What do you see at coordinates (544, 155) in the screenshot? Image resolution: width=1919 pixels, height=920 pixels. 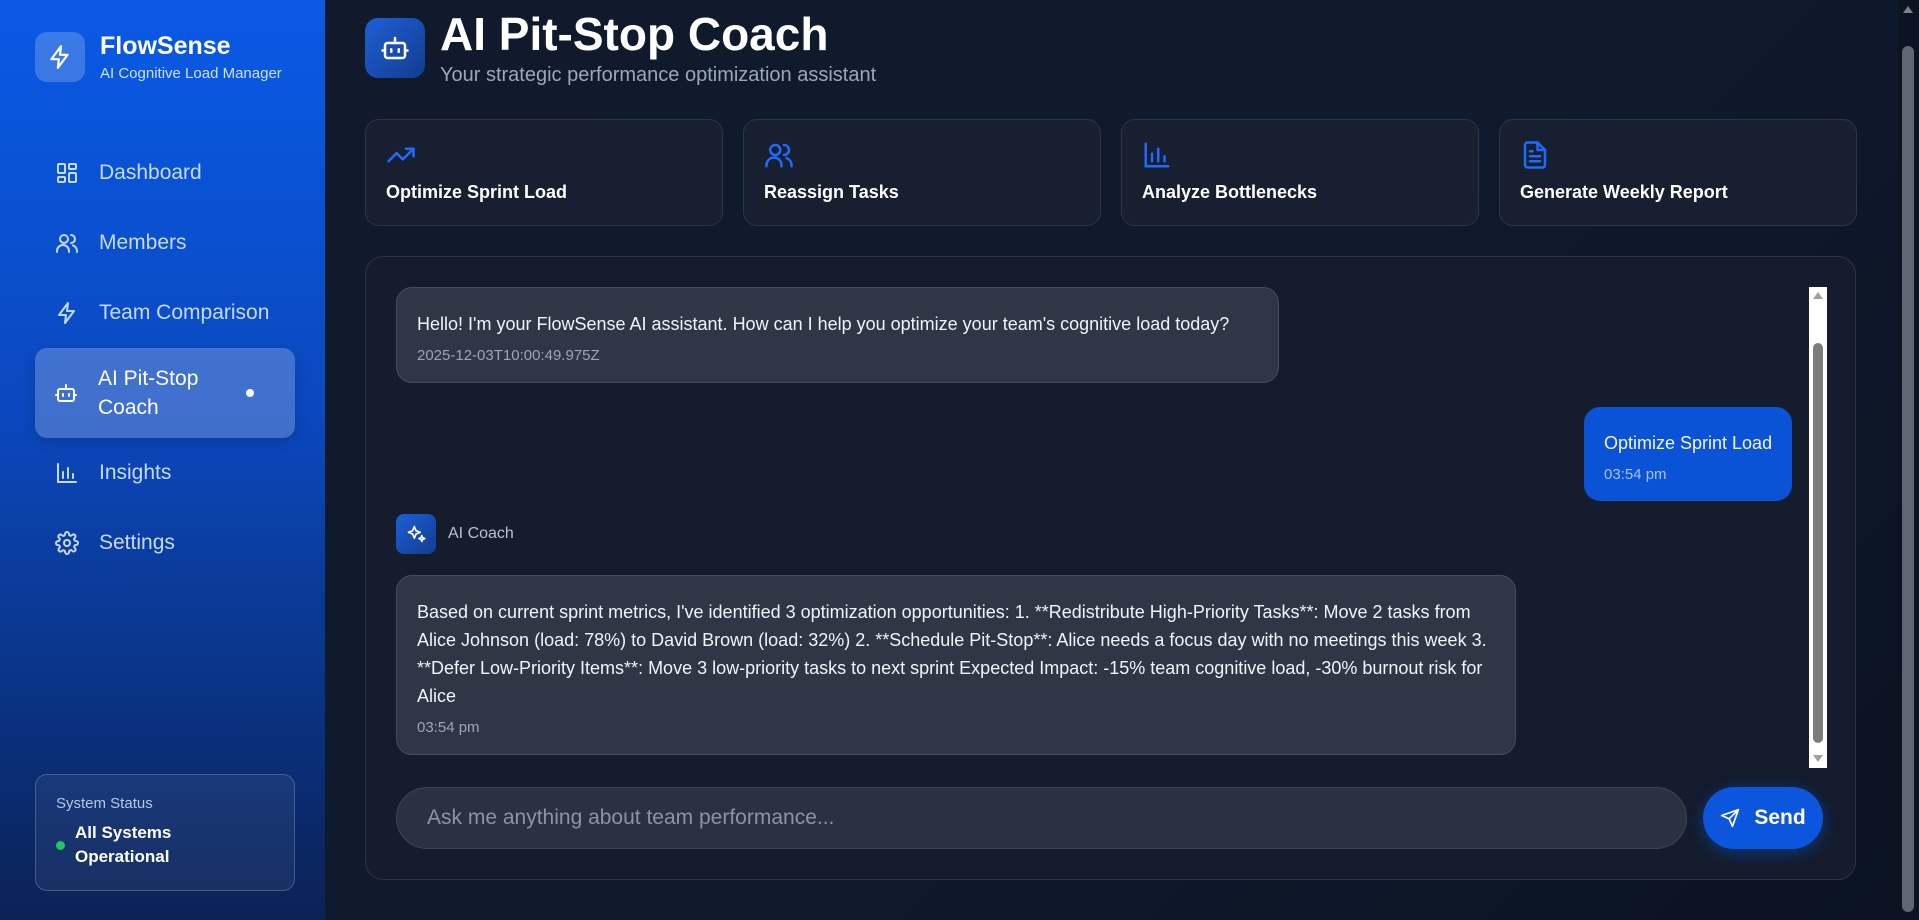 I see `trending-up-icon` at bounding box center [544, 155].